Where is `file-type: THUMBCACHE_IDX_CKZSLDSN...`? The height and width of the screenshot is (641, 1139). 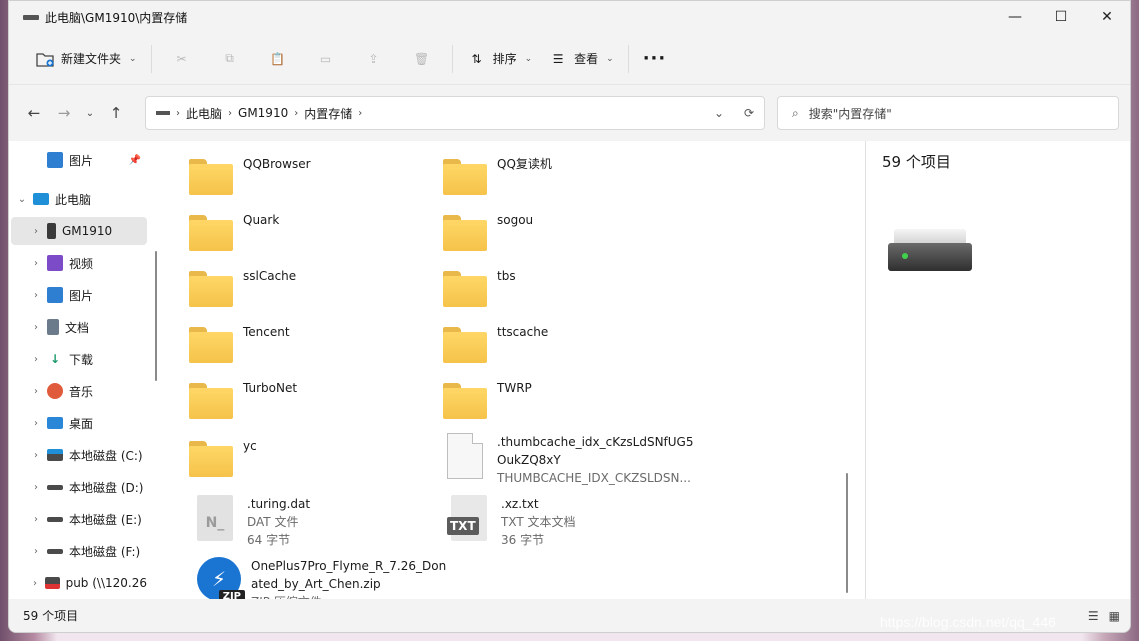
file-type: THUMBCACHE_IDX_CKZSLDSN... is located at coordinates (594, 478).